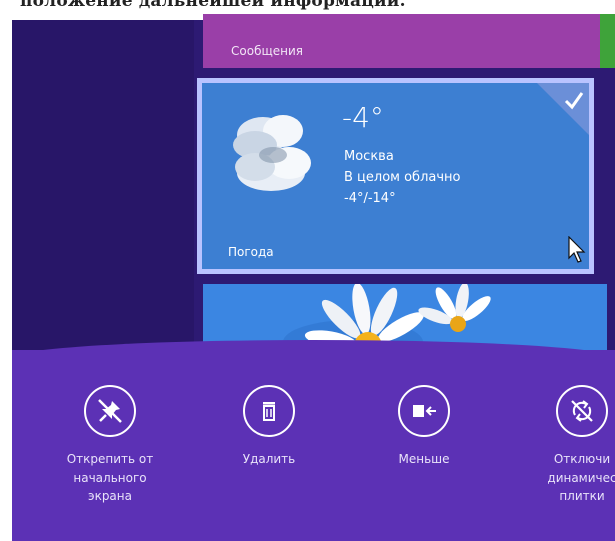  I want to click on unpin-label: Открепить от начального экрана, so click(110, 478).